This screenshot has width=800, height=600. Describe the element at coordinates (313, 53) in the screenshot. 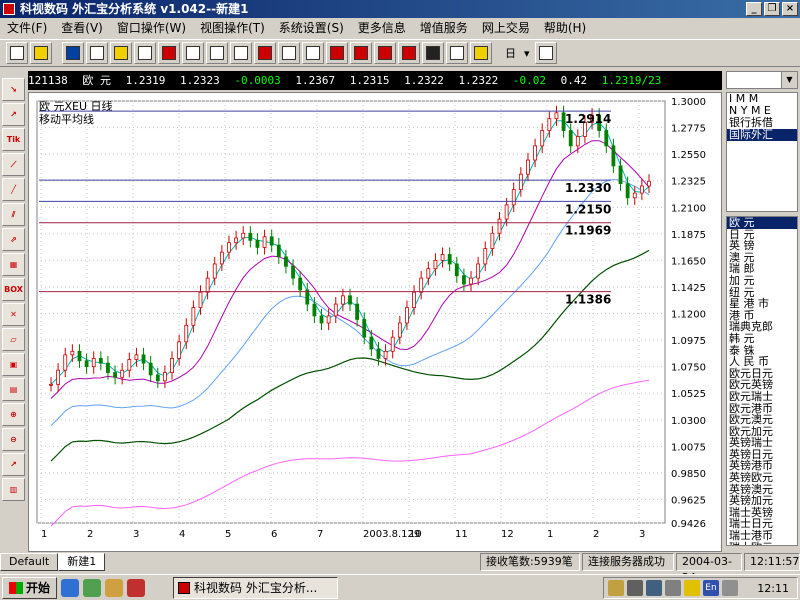

I see `clock-icon` at that location.